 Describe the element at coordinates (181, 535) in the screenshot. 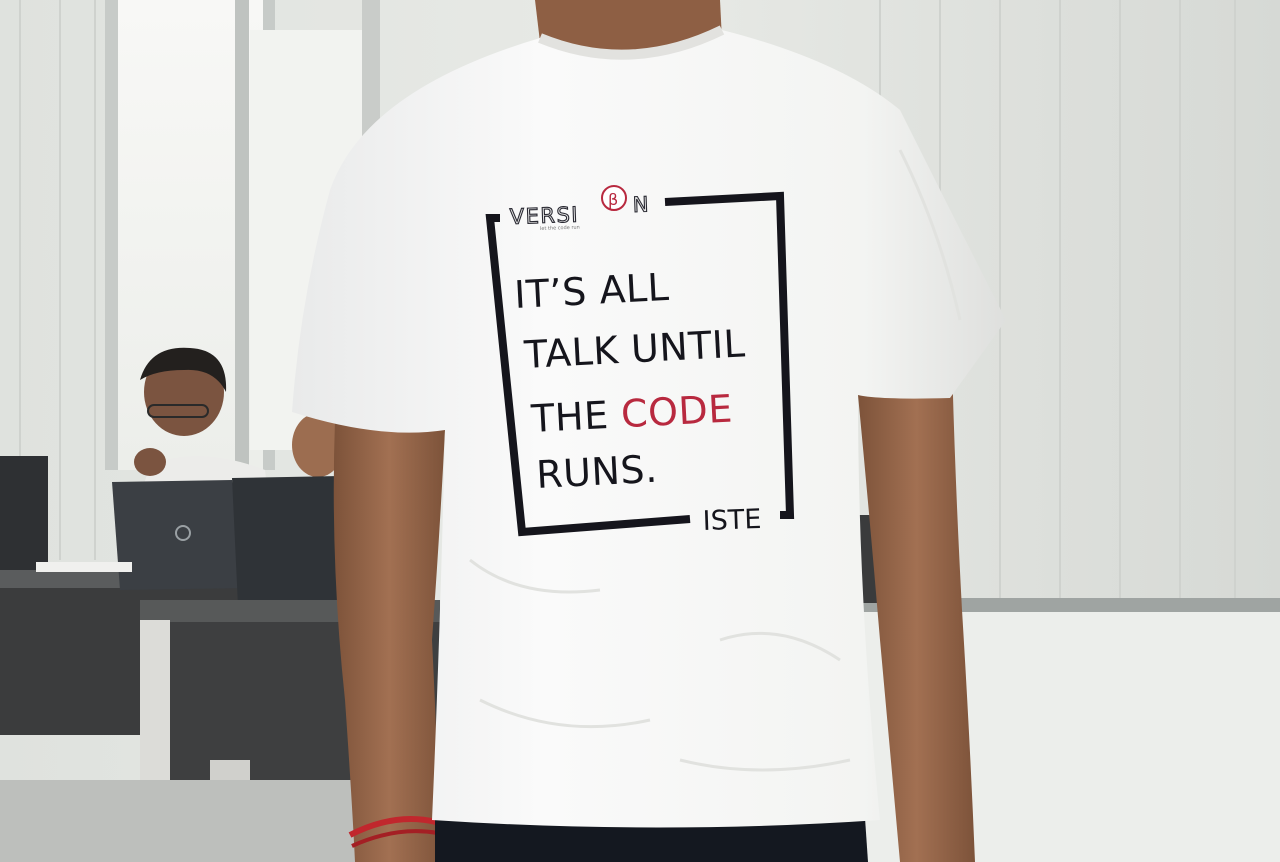

I see `laptop-left` at that location.